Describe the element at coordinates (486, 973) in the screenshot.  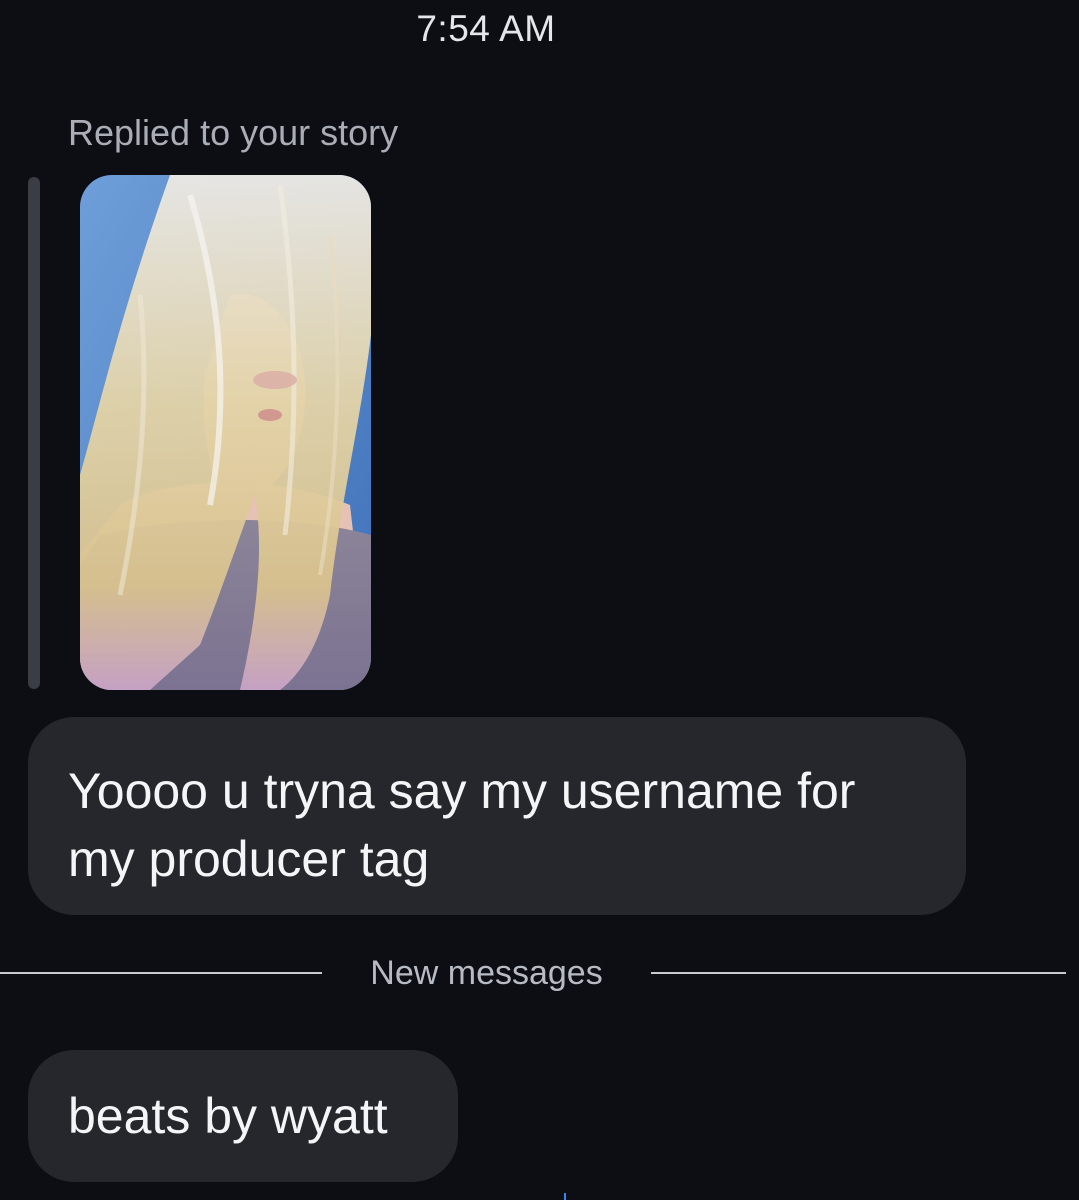
I see `new-messages-label: New messages` at that location.